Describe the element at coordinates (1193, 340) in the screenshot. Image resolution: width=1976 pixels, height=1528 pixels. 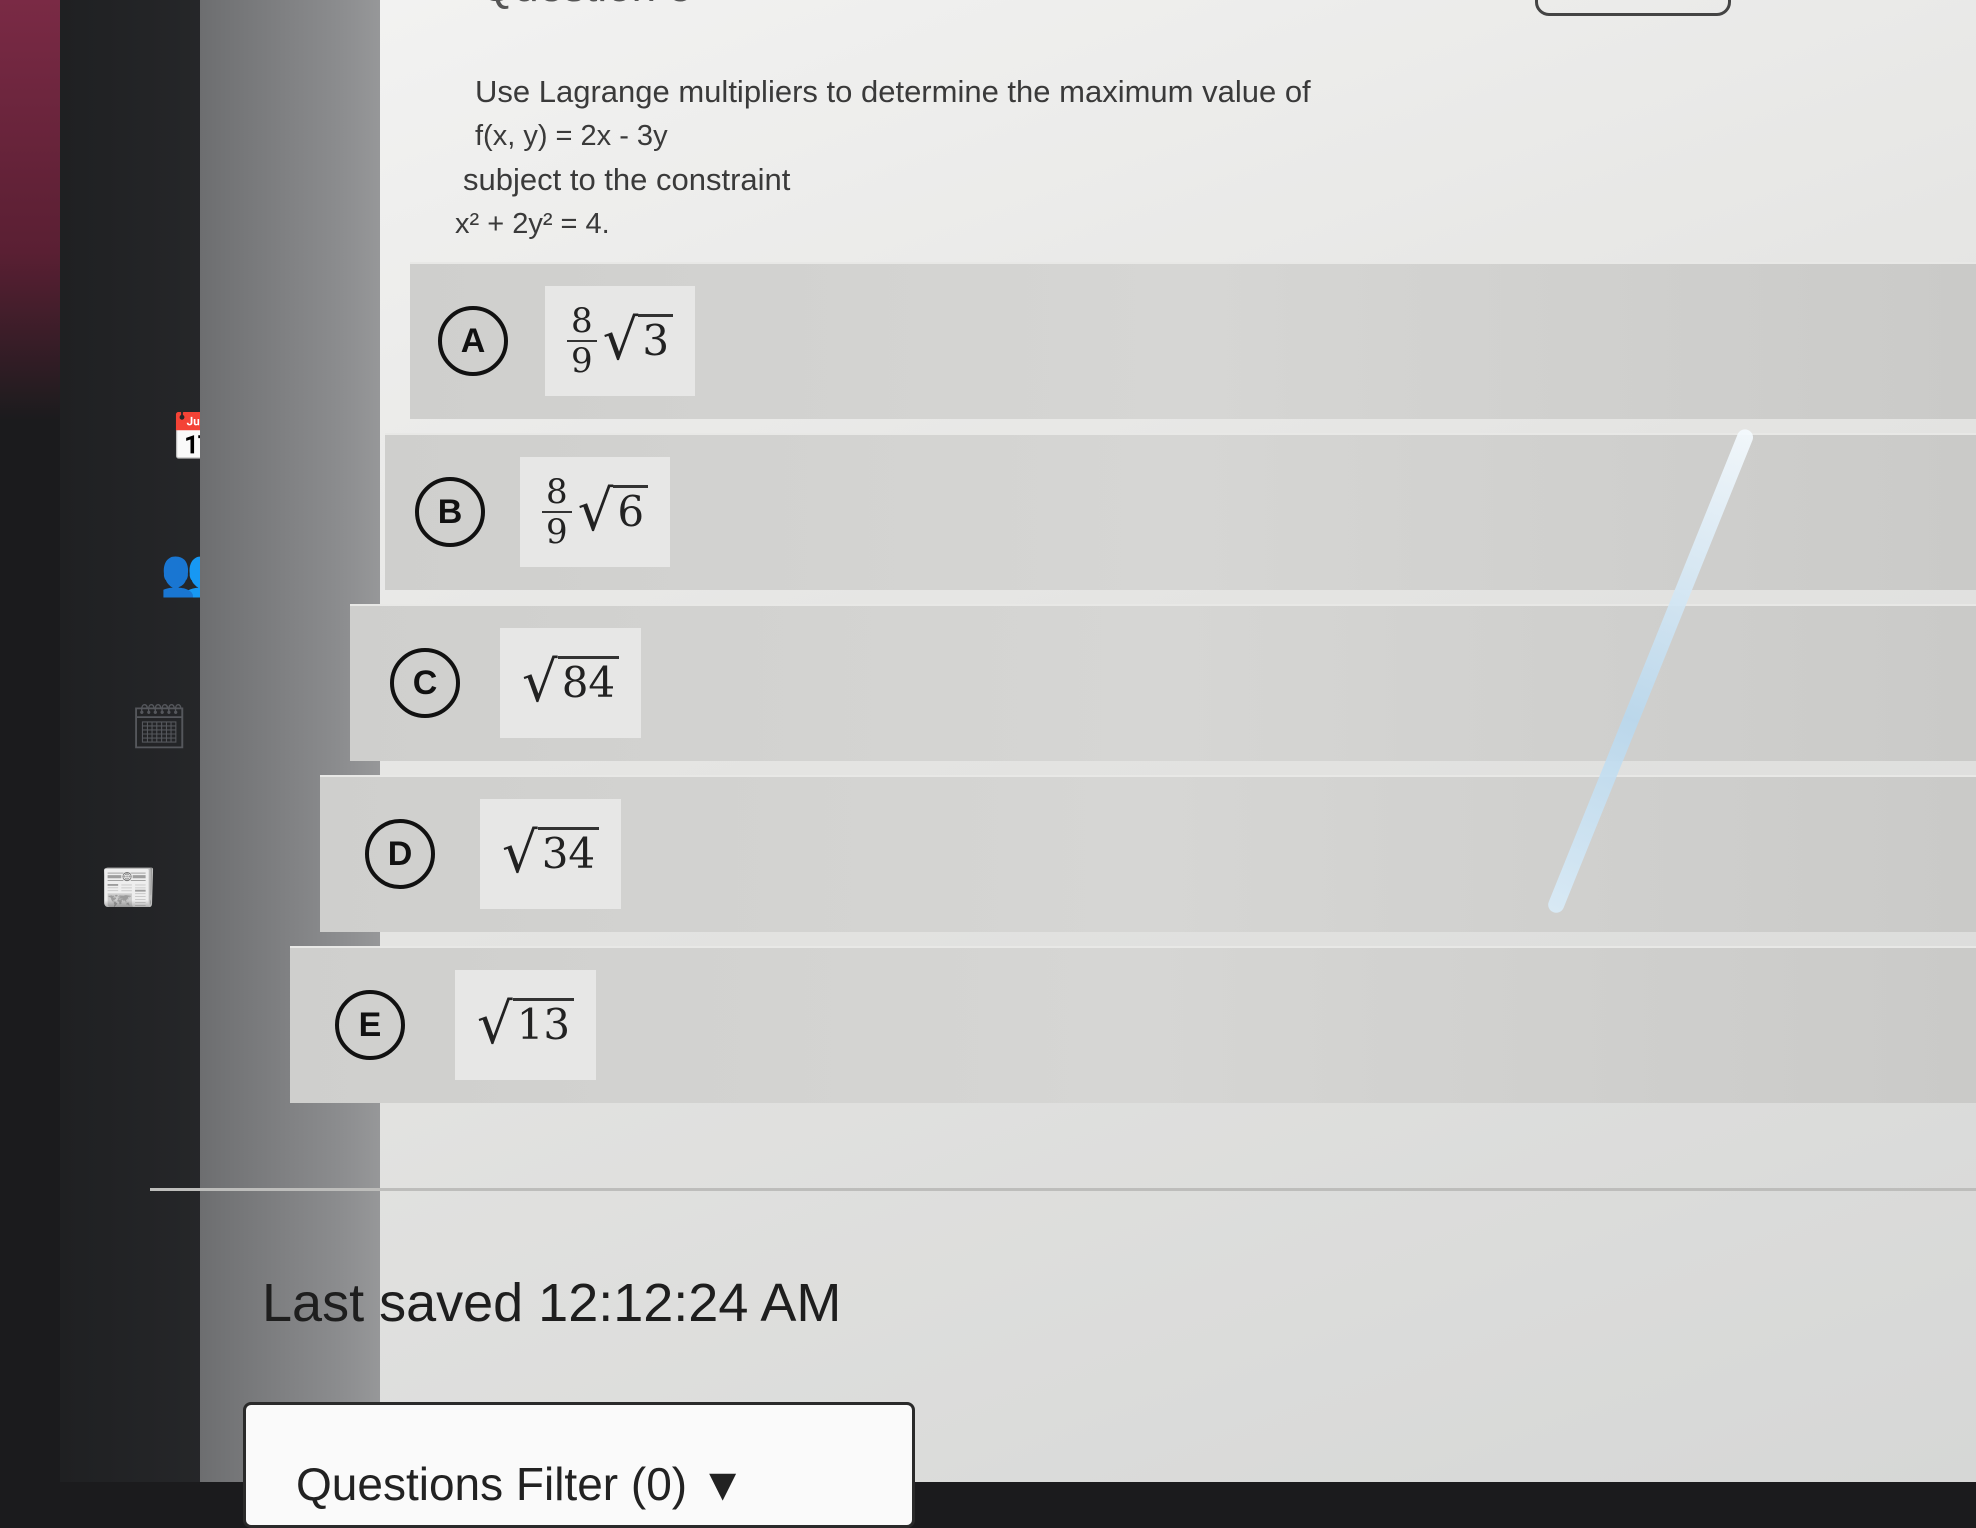
I see `choice-a: A 8 9 √ 3` at that location.